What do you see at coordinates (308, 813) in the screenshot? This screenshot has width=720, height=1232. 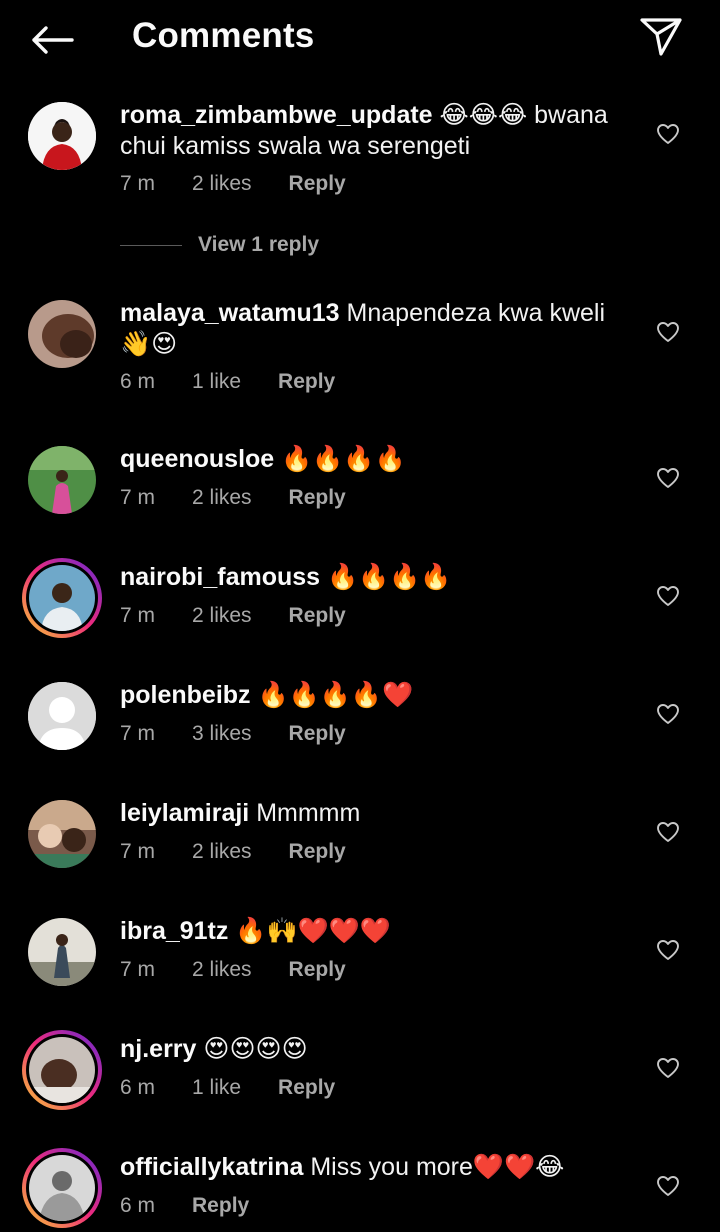 I see `comment-text: Mmmmm` at bounding box center [308, 813].